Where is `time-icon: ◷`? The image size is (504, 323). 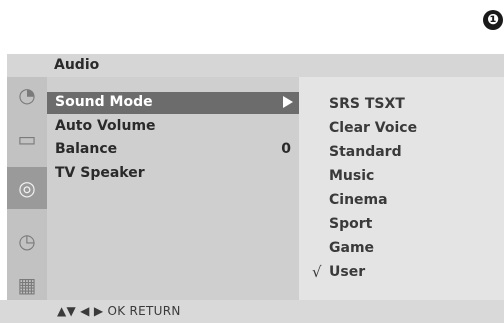 time-icon: ◷ is located at coordinates (27, 241).